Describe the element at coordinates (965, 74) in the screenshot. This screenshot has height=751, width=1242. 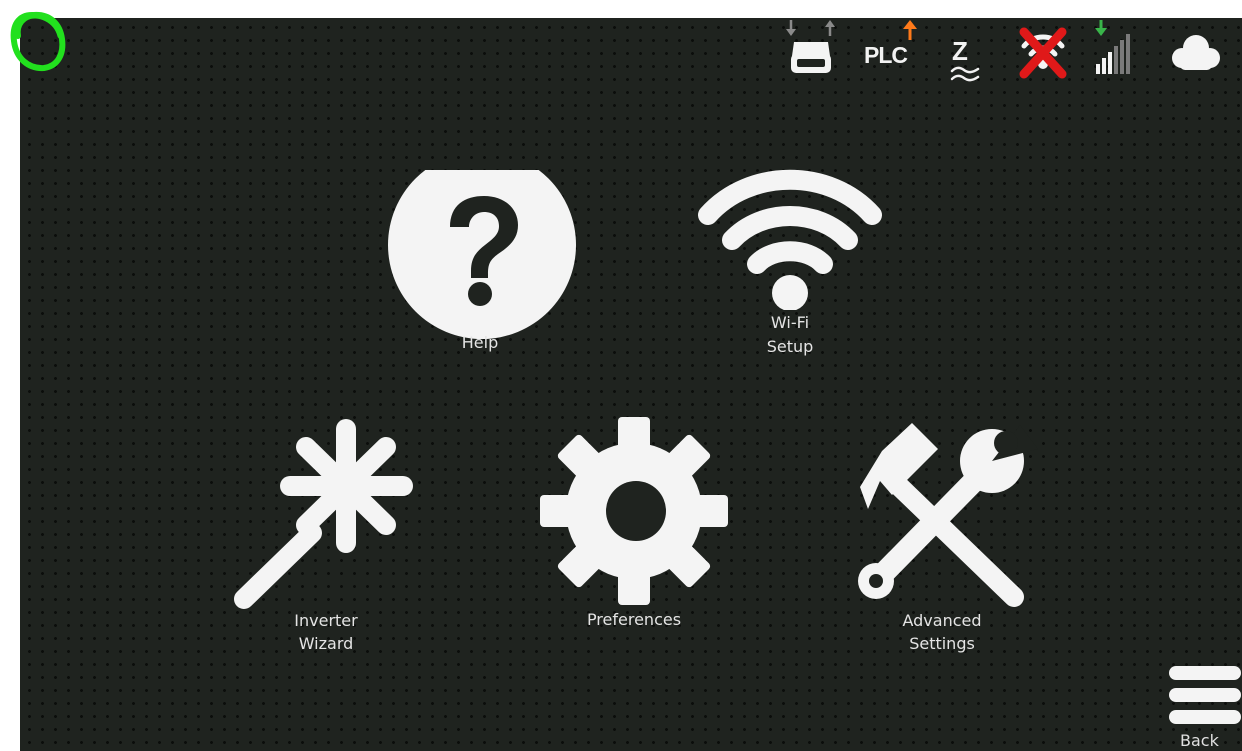
I see `zigbee-wave-icon` at that location.